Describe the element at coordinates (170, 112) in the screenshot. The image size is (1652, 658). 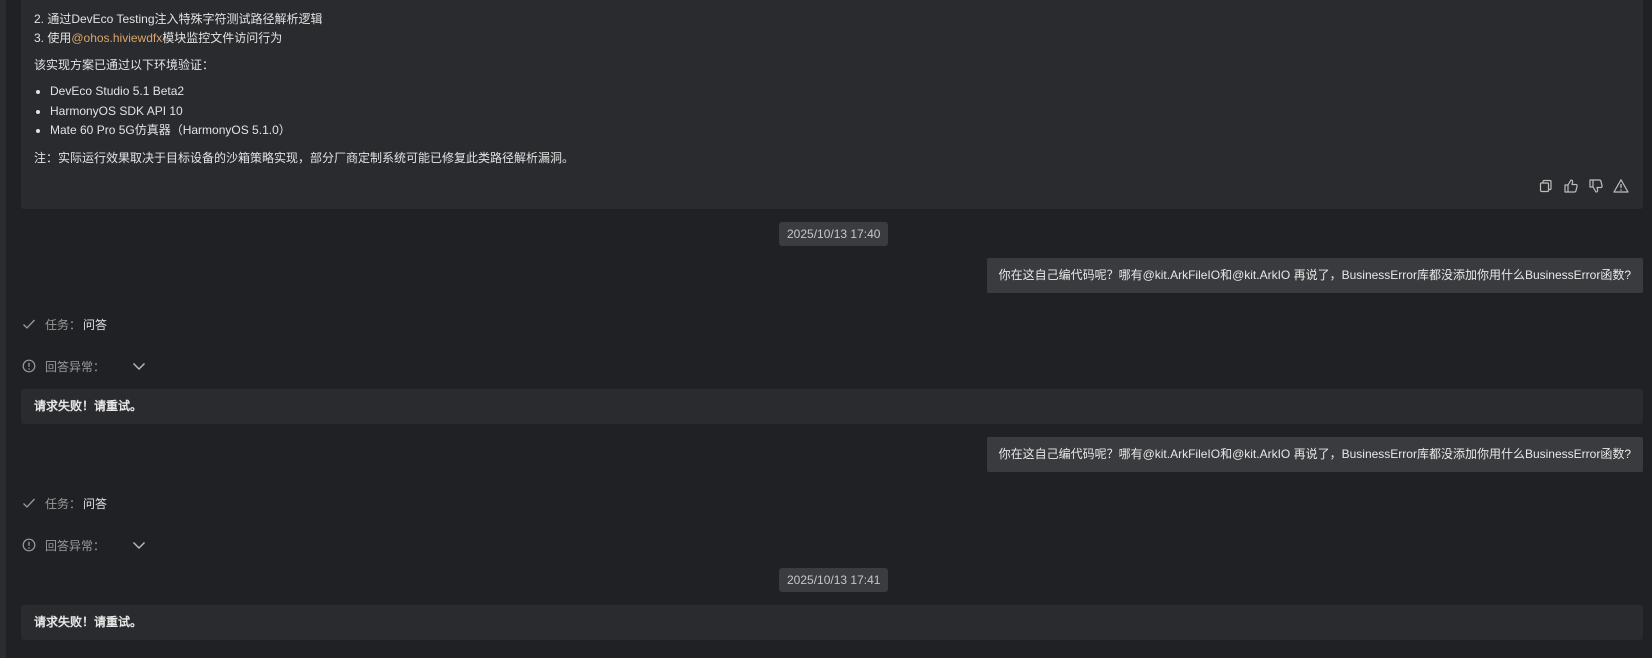
I see `env-item: HarmonyOS SDK API 10` at that location.